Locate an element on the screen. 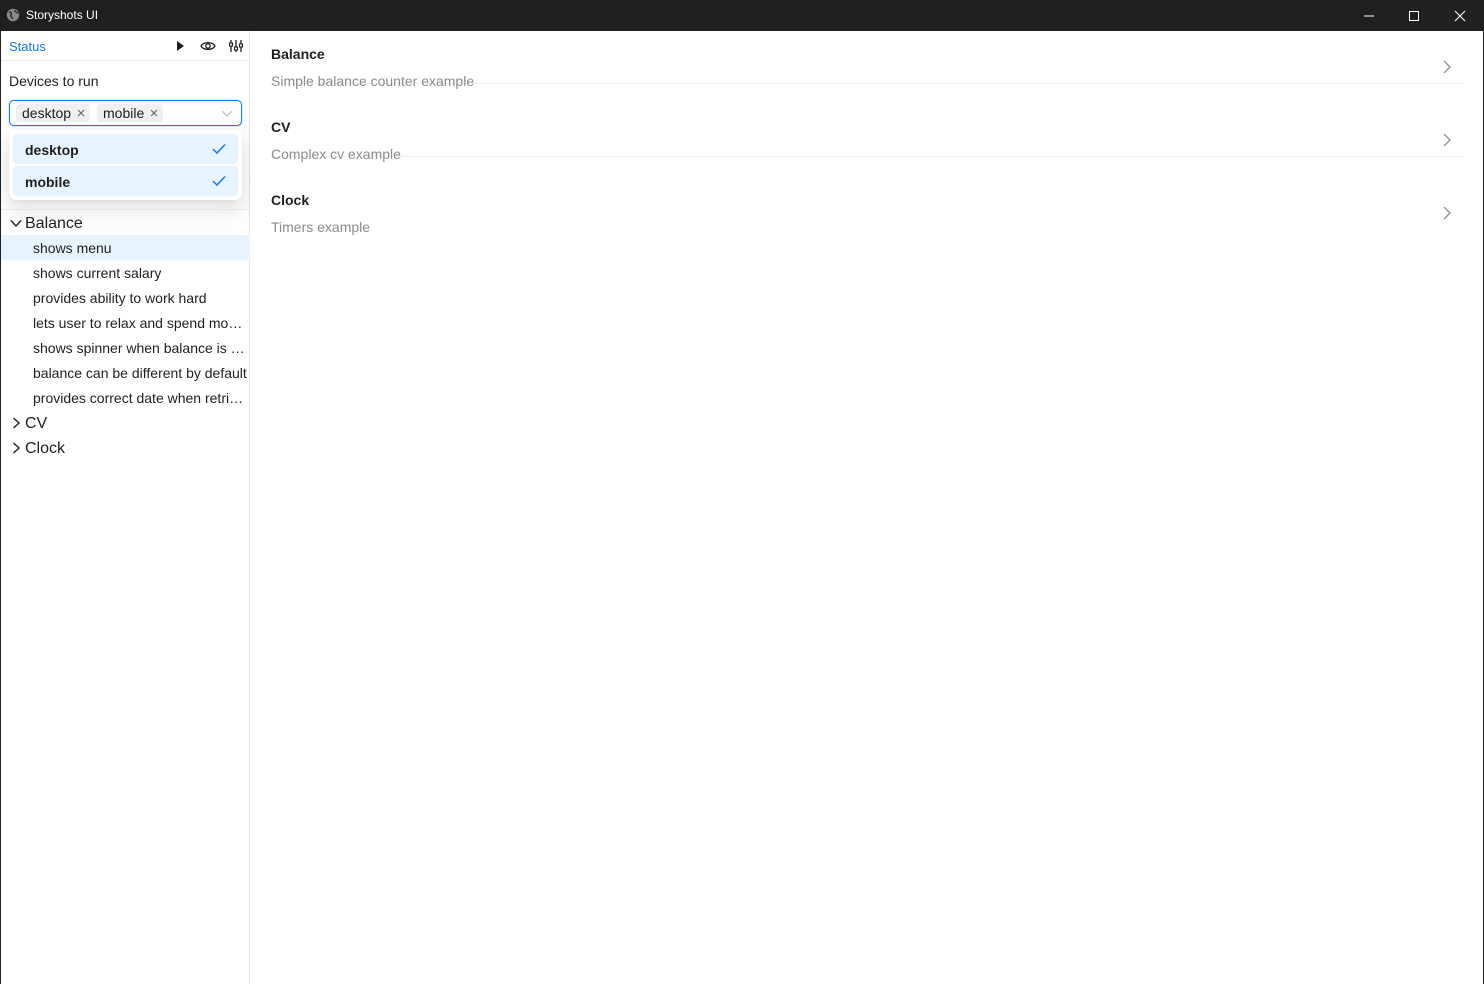 The image size is (1484, 984). tree-item-label: shows menu is located at coordinates (72, 248).